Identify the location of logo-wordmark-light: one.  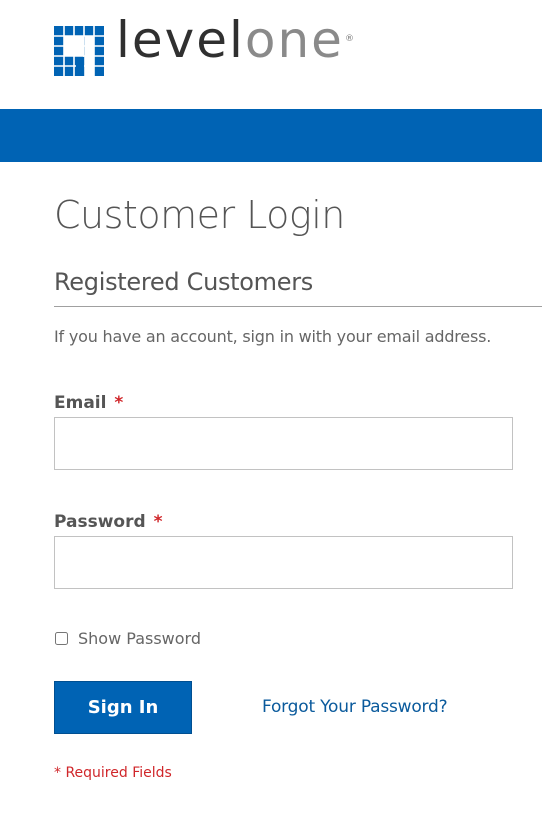
(294, 39).